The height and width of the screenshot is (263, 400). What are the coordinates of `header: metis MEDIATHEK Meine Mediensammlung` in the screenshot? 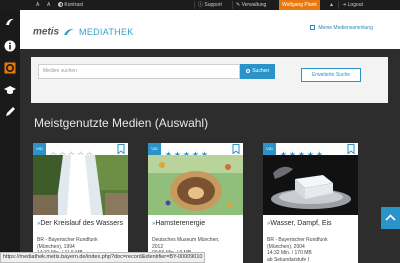 It's located at (210, 29).